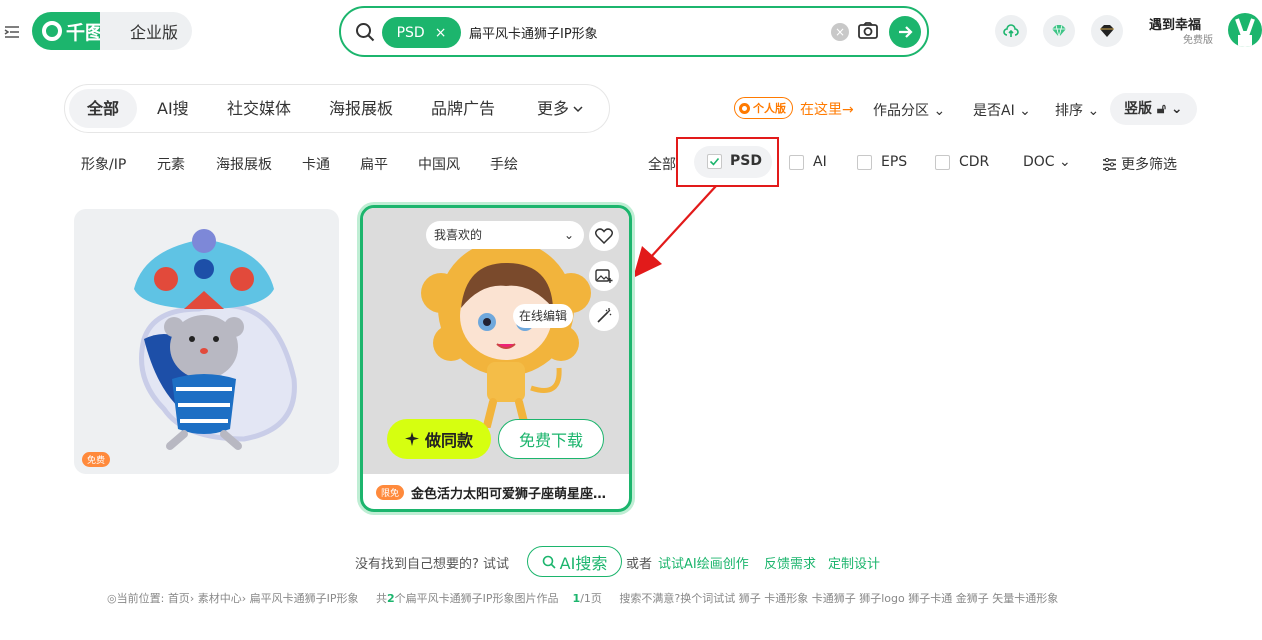 This screenshot has width=1262, height=640. Describe the element at coordinates (894, 162) in the screenshot. I see `format-eps: EPS` at that location.